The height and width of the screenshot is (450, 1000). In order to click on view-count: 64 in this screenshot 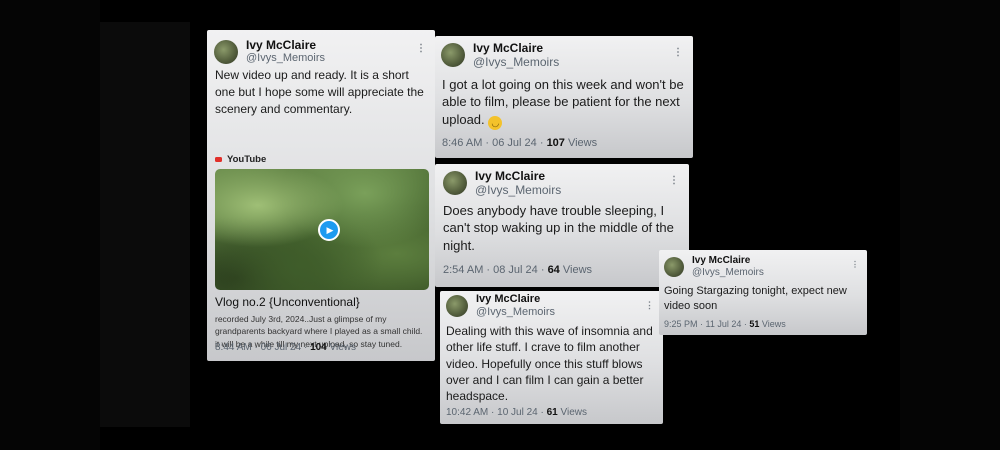, I will do `click(553, 270)`.